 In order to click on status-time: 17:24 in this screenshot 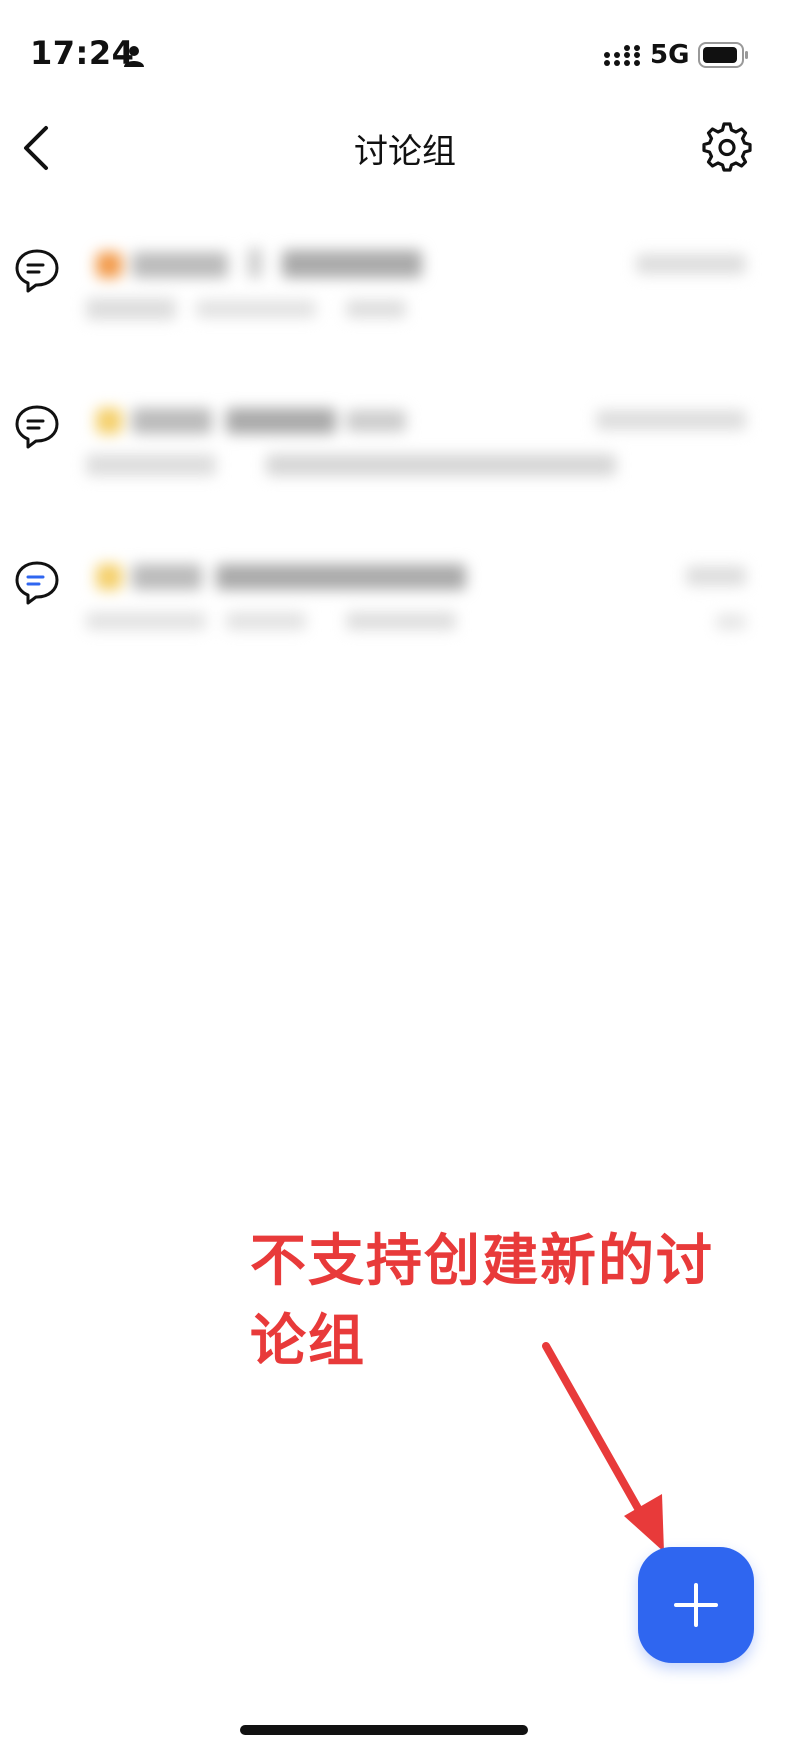, I will do `click(82, 53)`.